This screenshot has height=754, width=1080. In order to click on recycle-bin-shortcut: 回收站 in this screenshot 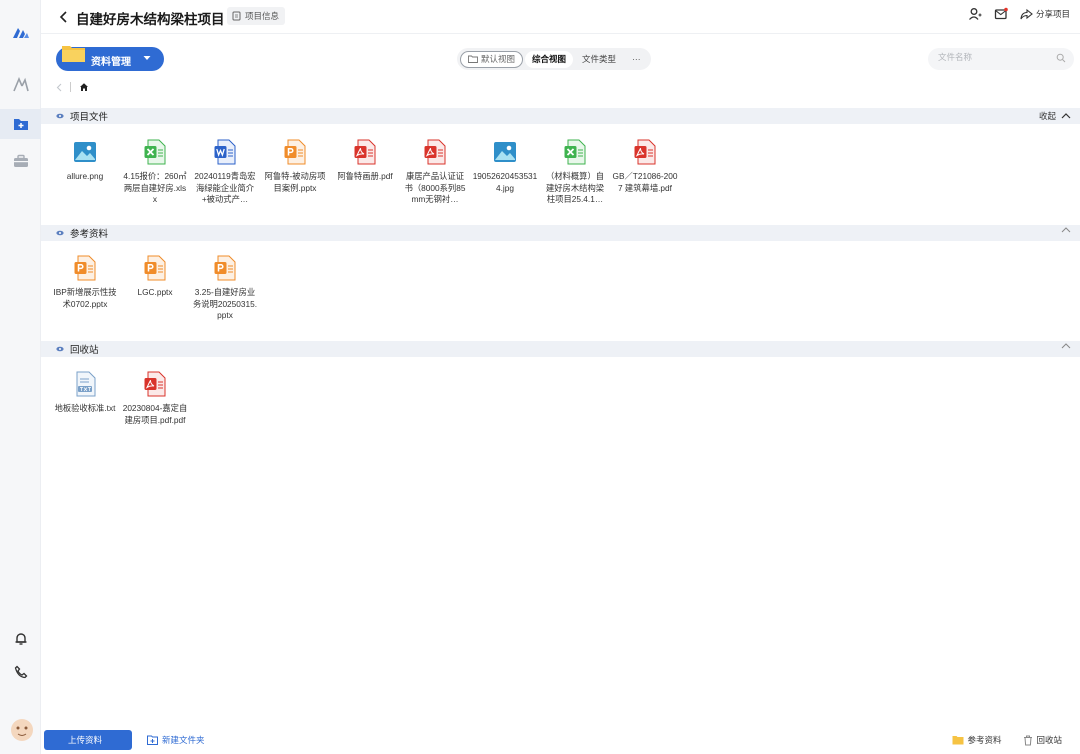, I will do `click(1042, 740)`.